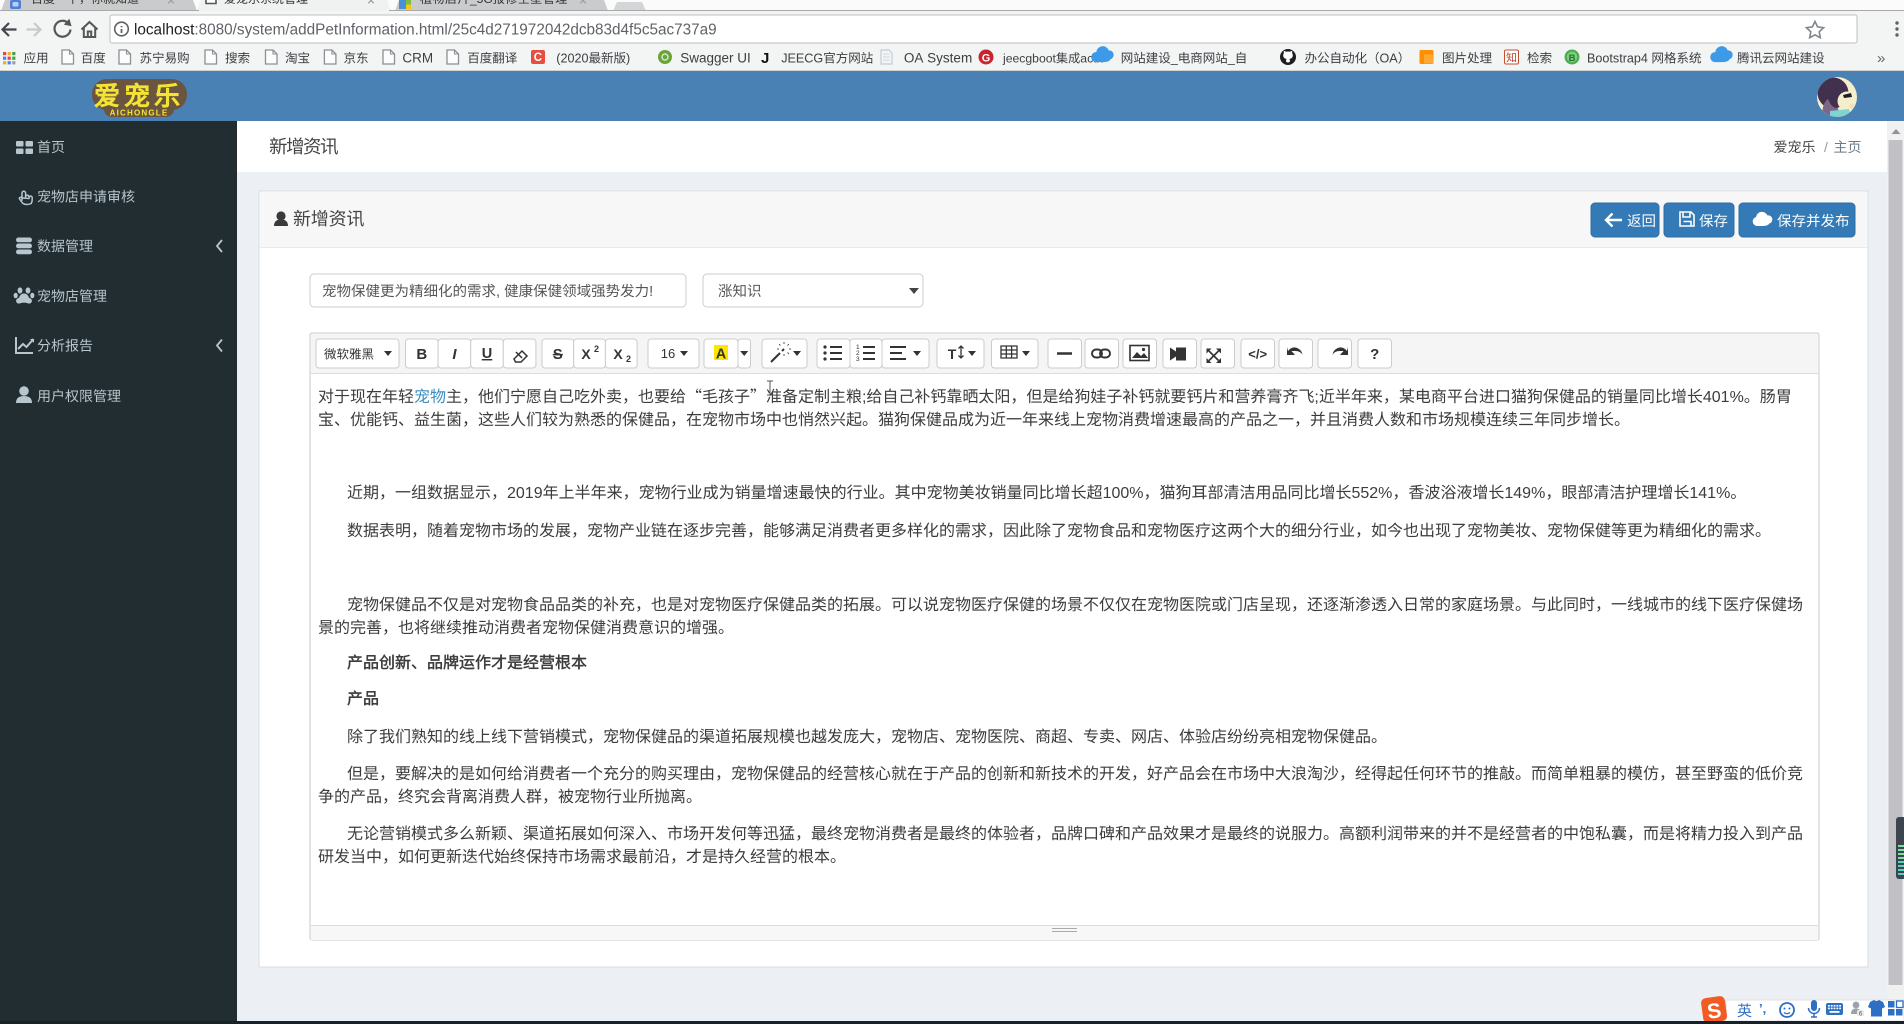 The image size is (1904, 1024). I want to click on svg-text: localhost, so click(164, 30).